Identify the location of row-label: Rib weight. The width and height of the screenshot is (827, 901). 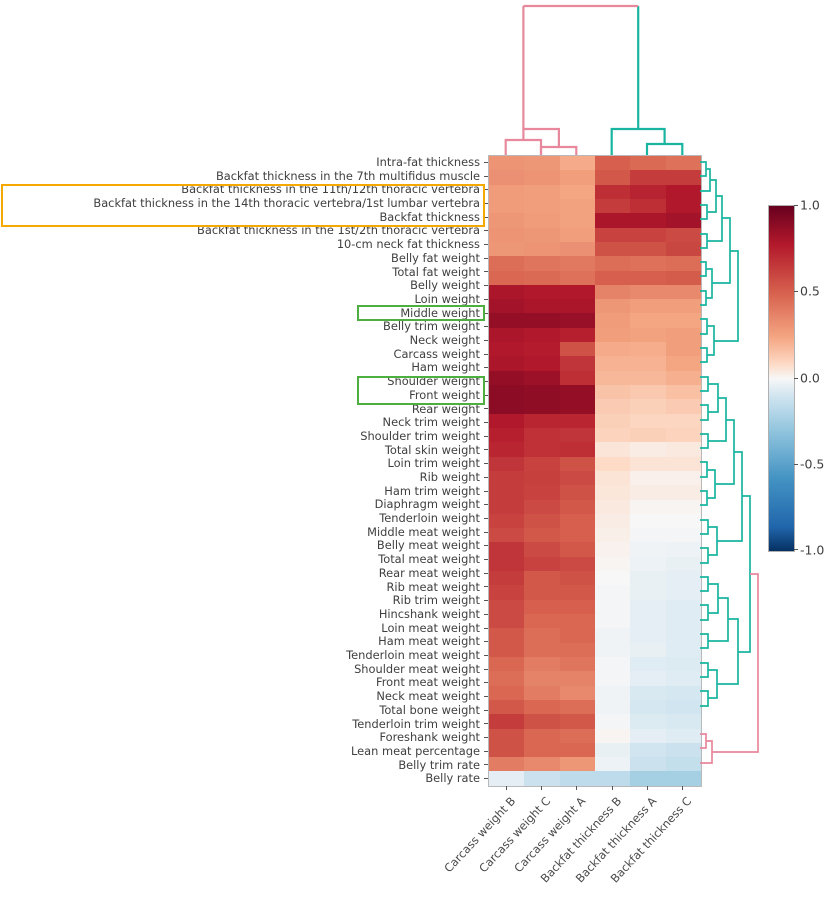
(449, 477).